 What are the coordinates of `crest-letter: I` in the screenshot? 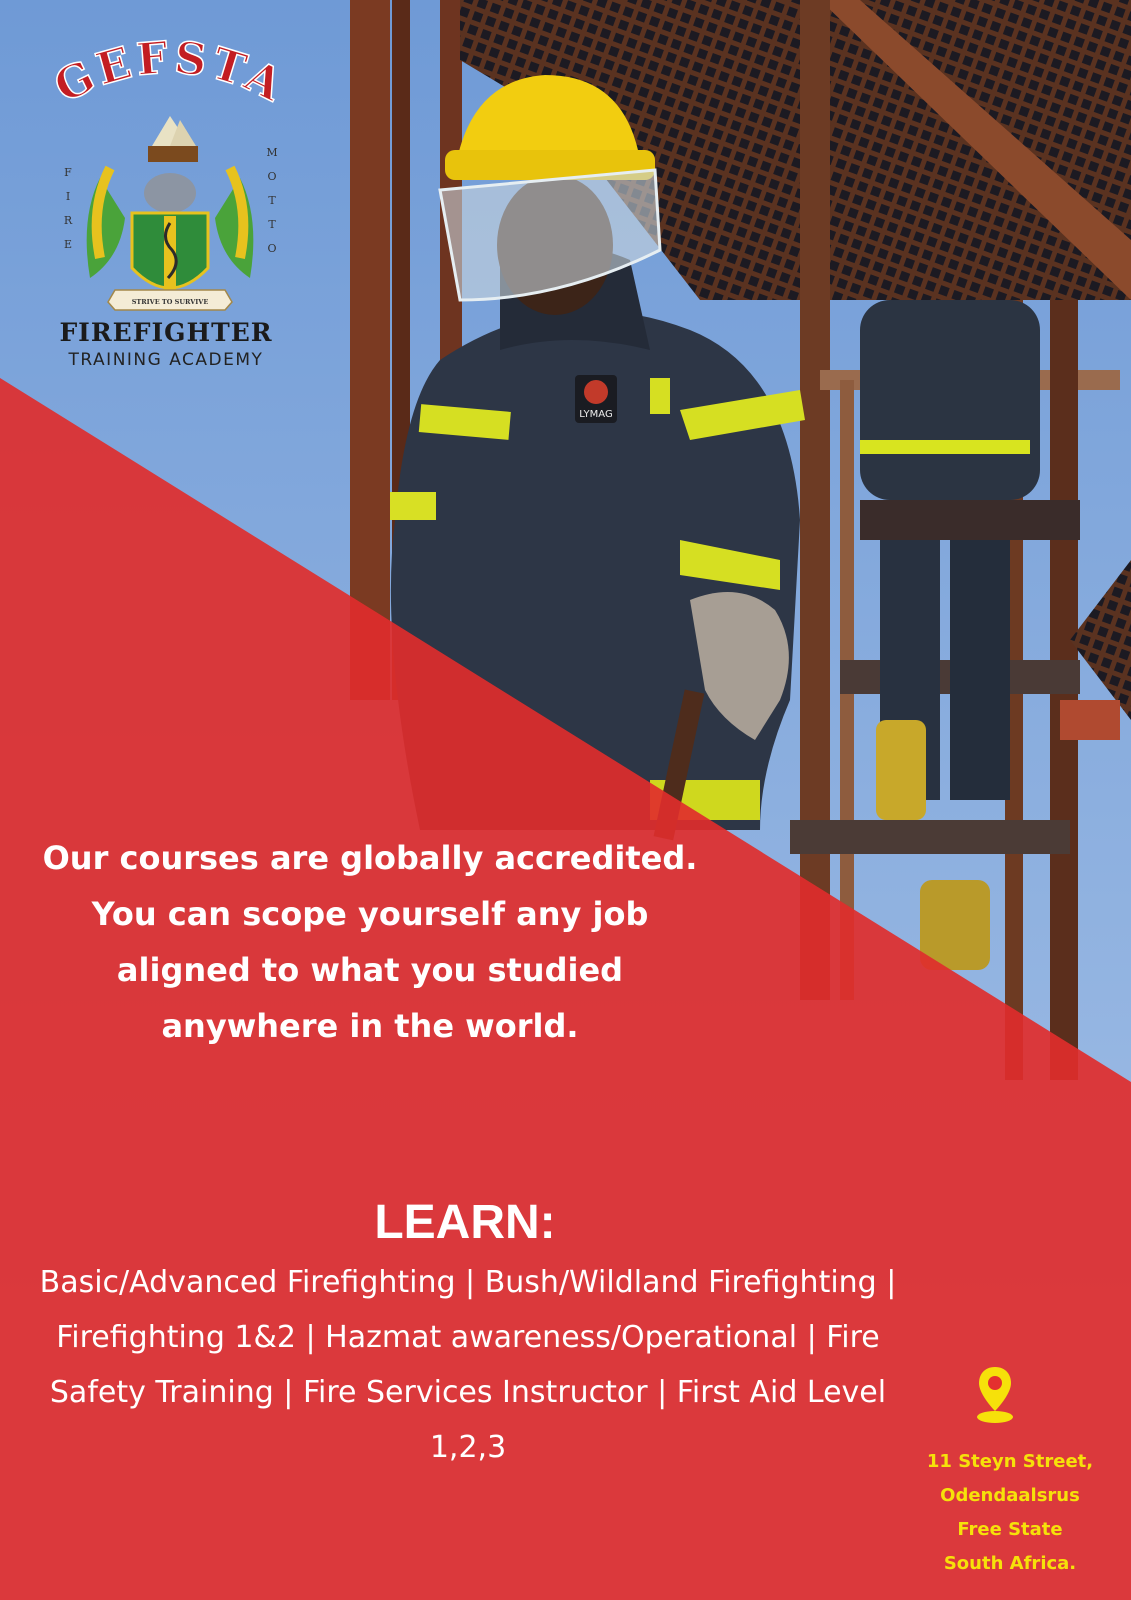 It's located at (68, 196).